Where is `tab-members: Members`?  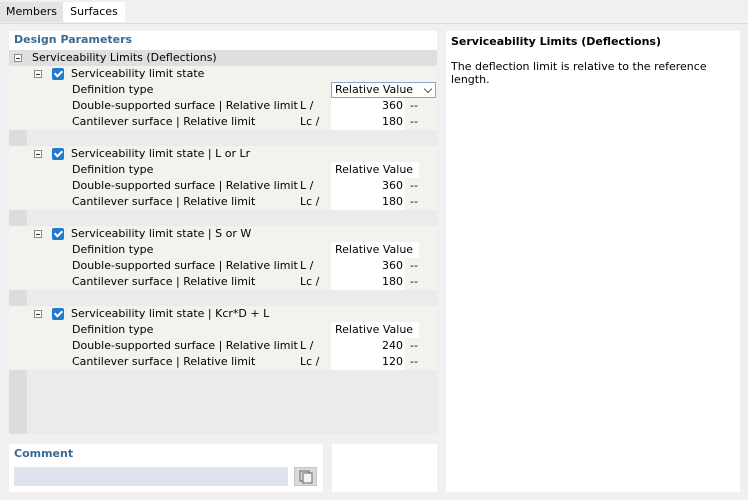
tab-members: Members is located at coordinates (31, 12).